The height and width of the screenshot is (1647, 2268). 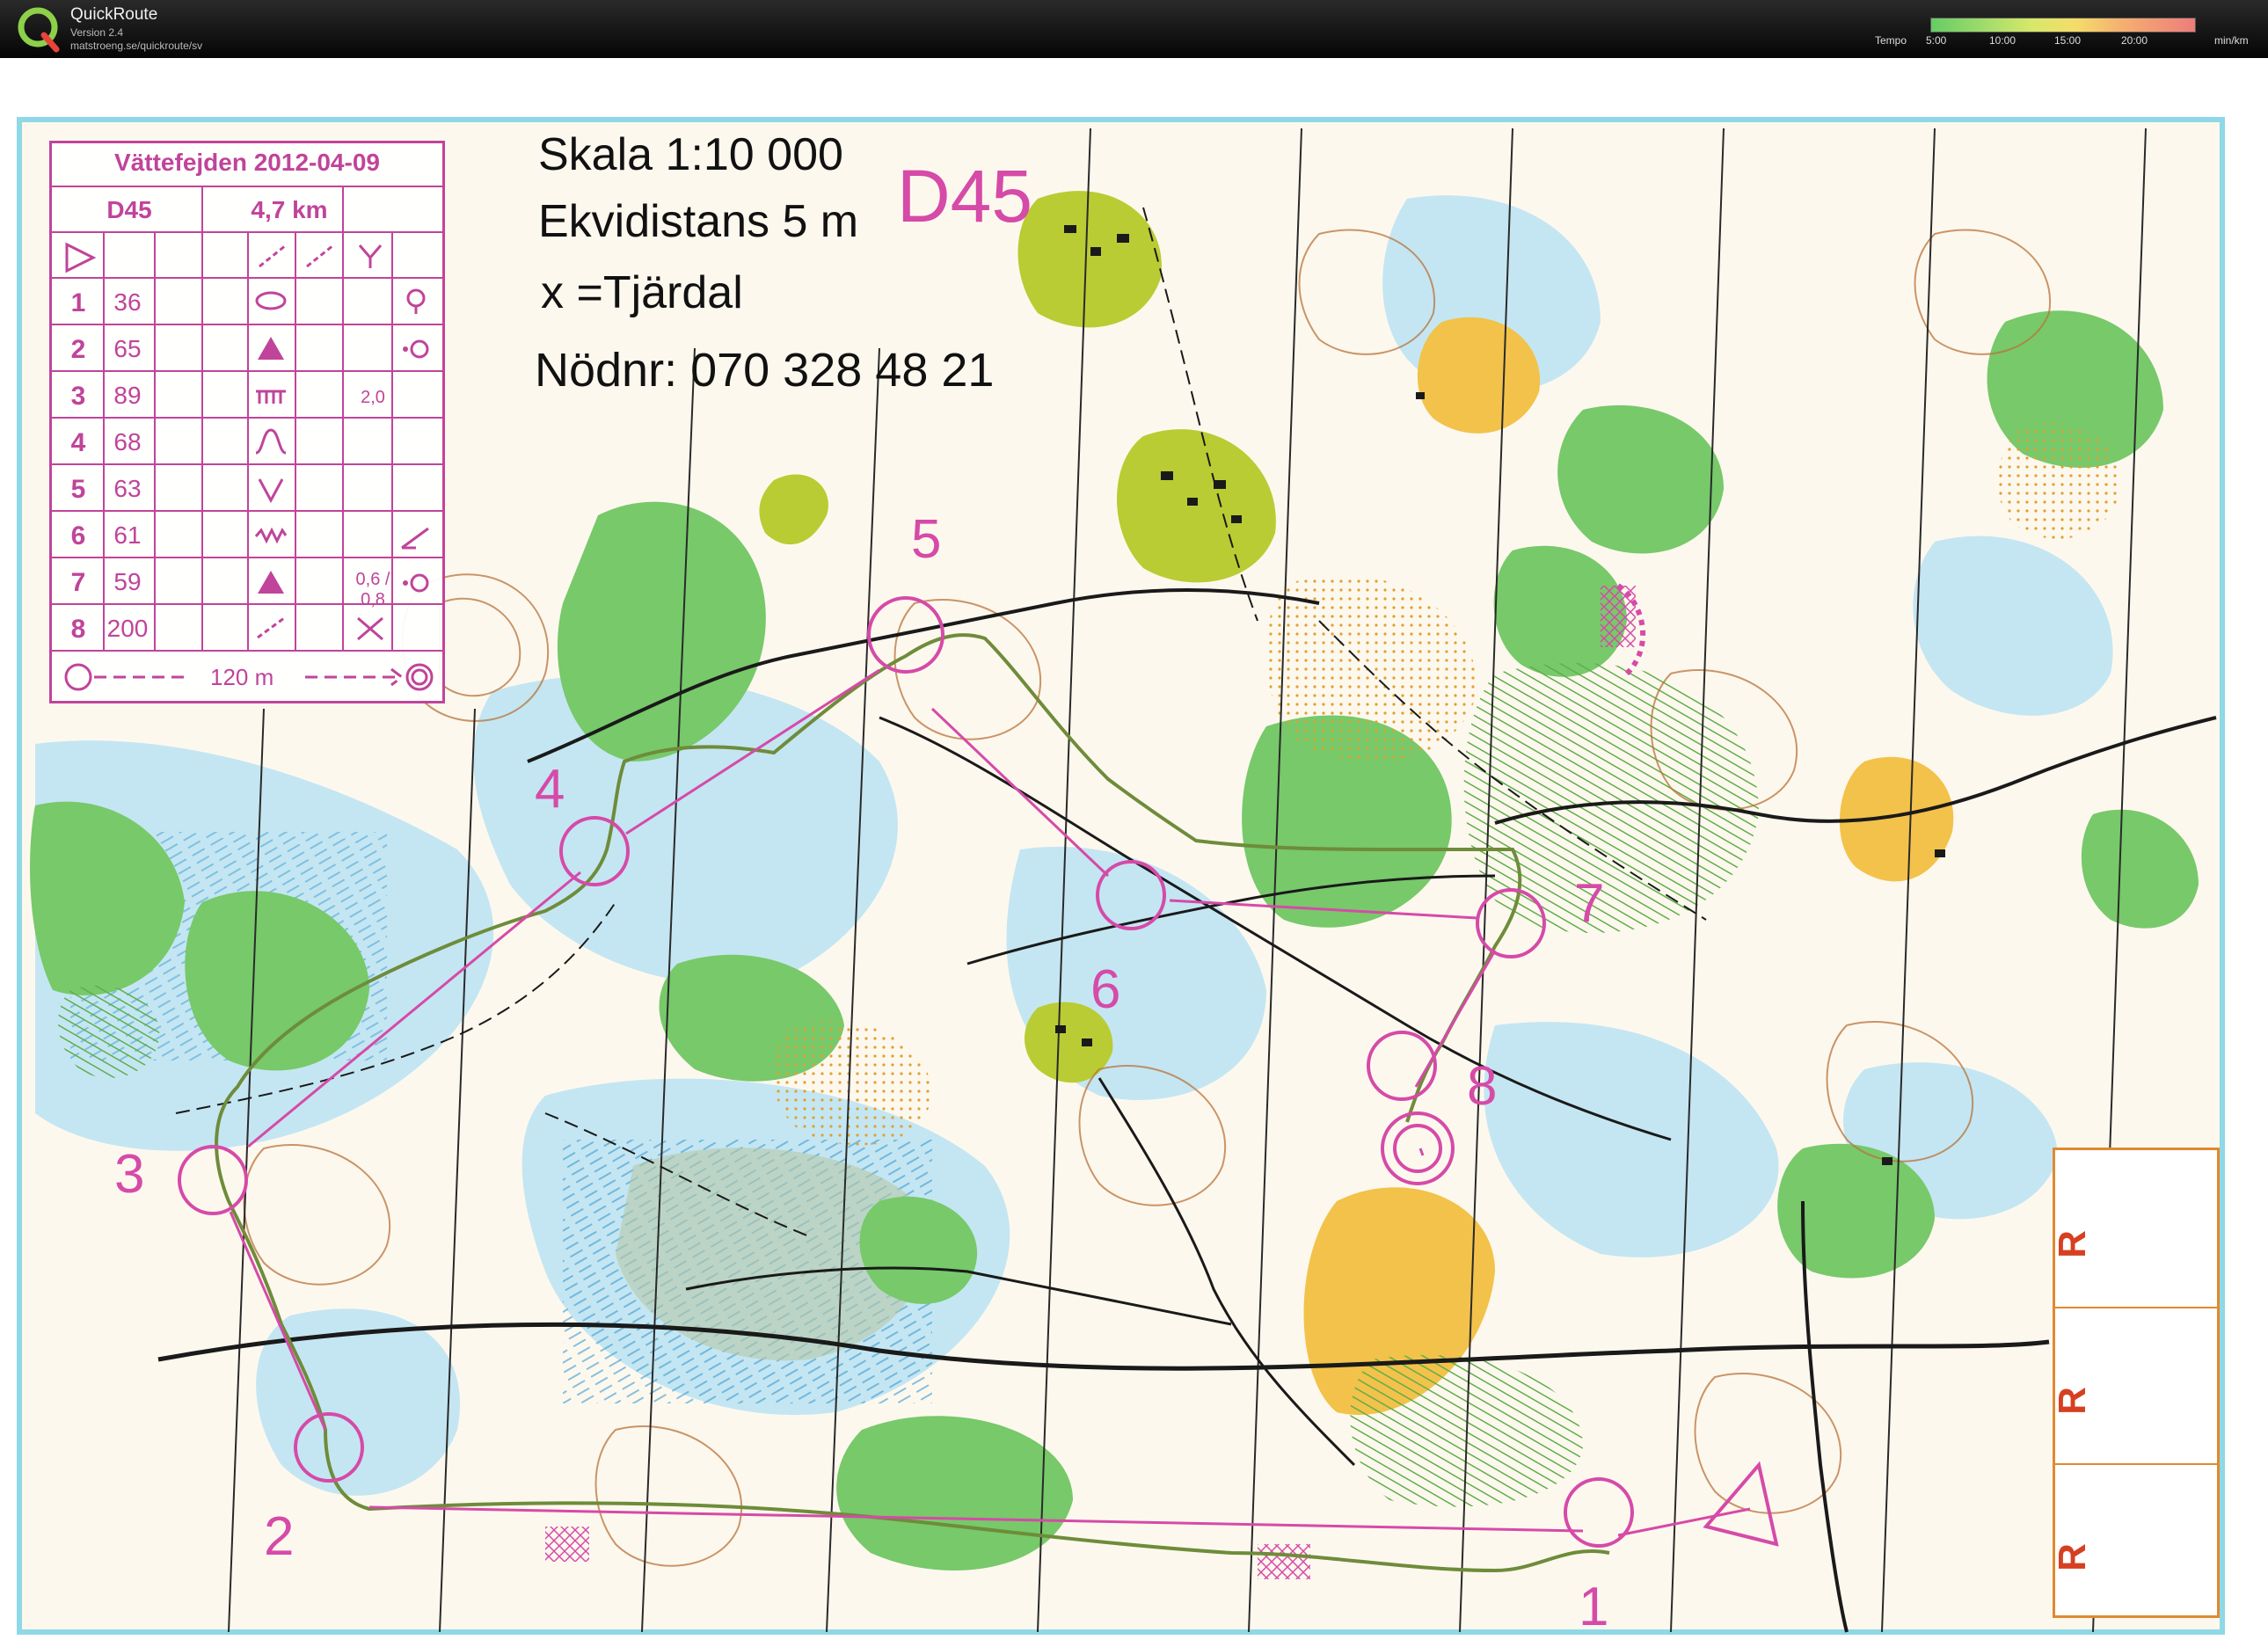 What do you see at coordinates (1105, 989) in the screenshot?
I see `control-number-6: 6` at bounding box center [1105, 989].